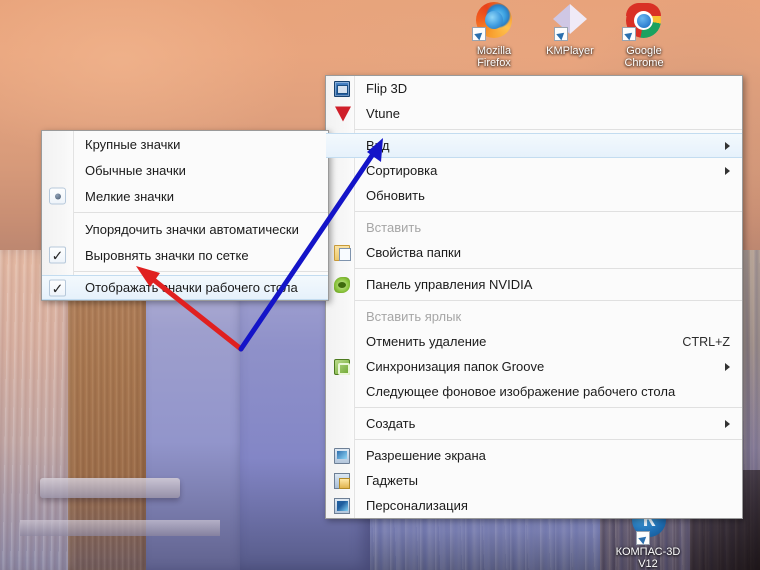 Image resolution: width=760 pixels, height=570 pixels. Describe the element at coordinates (426, 341) in the screenshot. I see `menu-item-label: Отменить удаление` at that location.